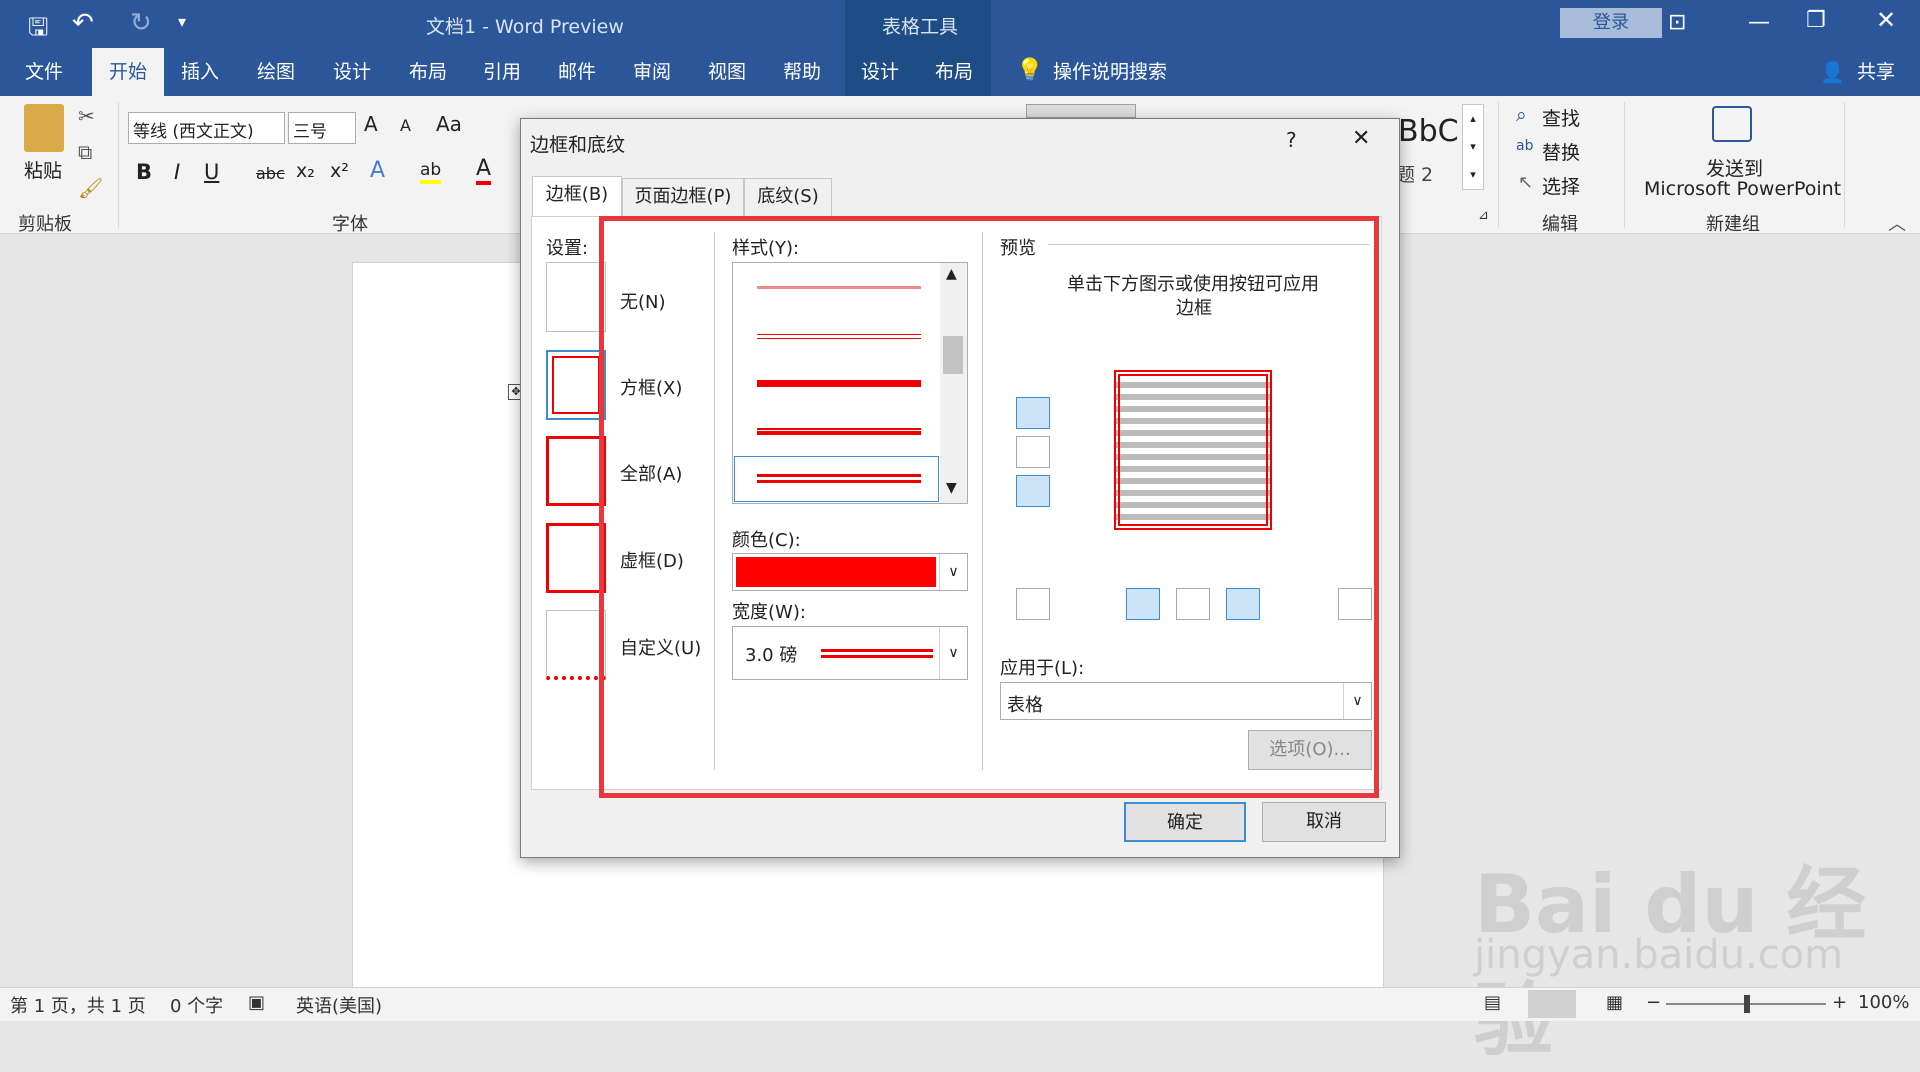 Image resolution: width=1920 pixels, height=1072 pixels. Describe the element at coordinates (128, 72) in the screenshot. I see `tab-home: 开始` at that location.